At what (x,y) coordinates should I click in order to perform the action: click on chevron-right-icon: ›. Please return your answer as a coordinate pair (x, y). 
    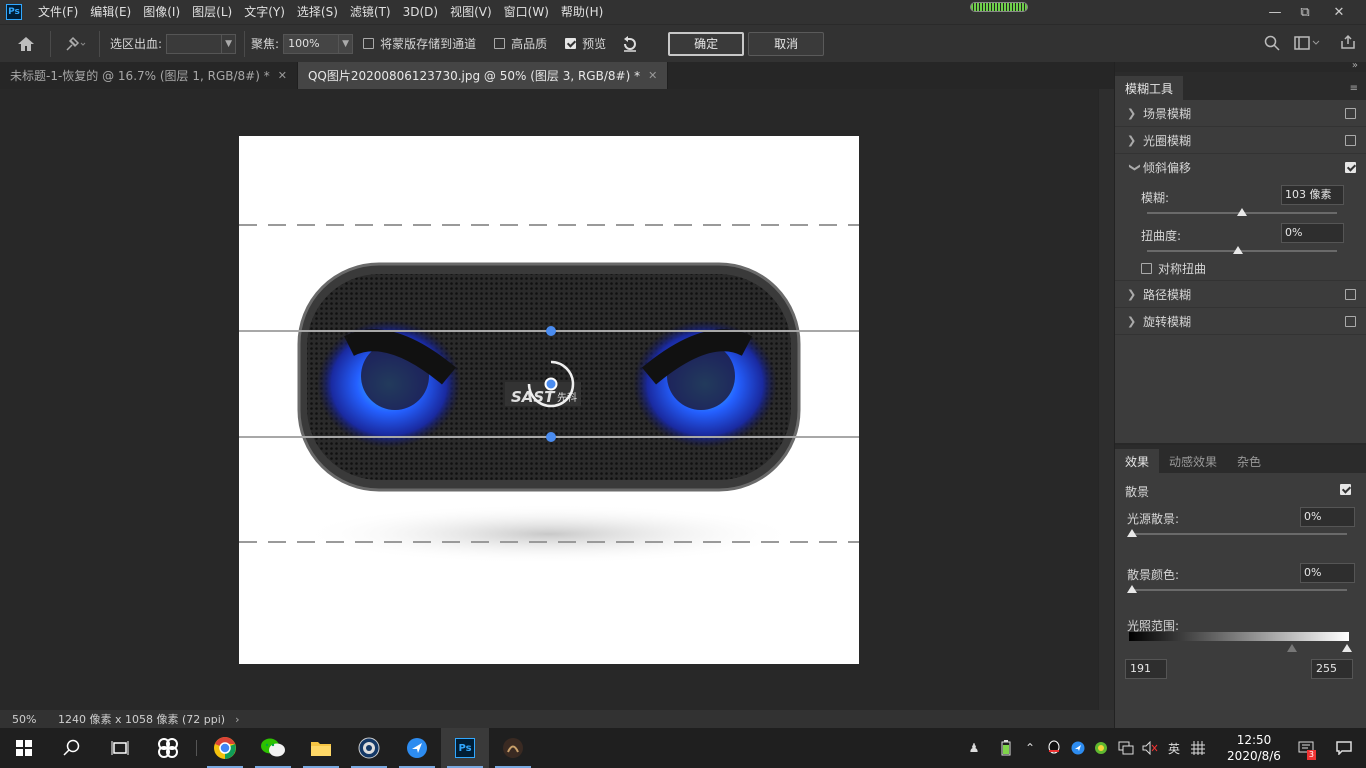
    Looking at the image, I should click on (237, 719).